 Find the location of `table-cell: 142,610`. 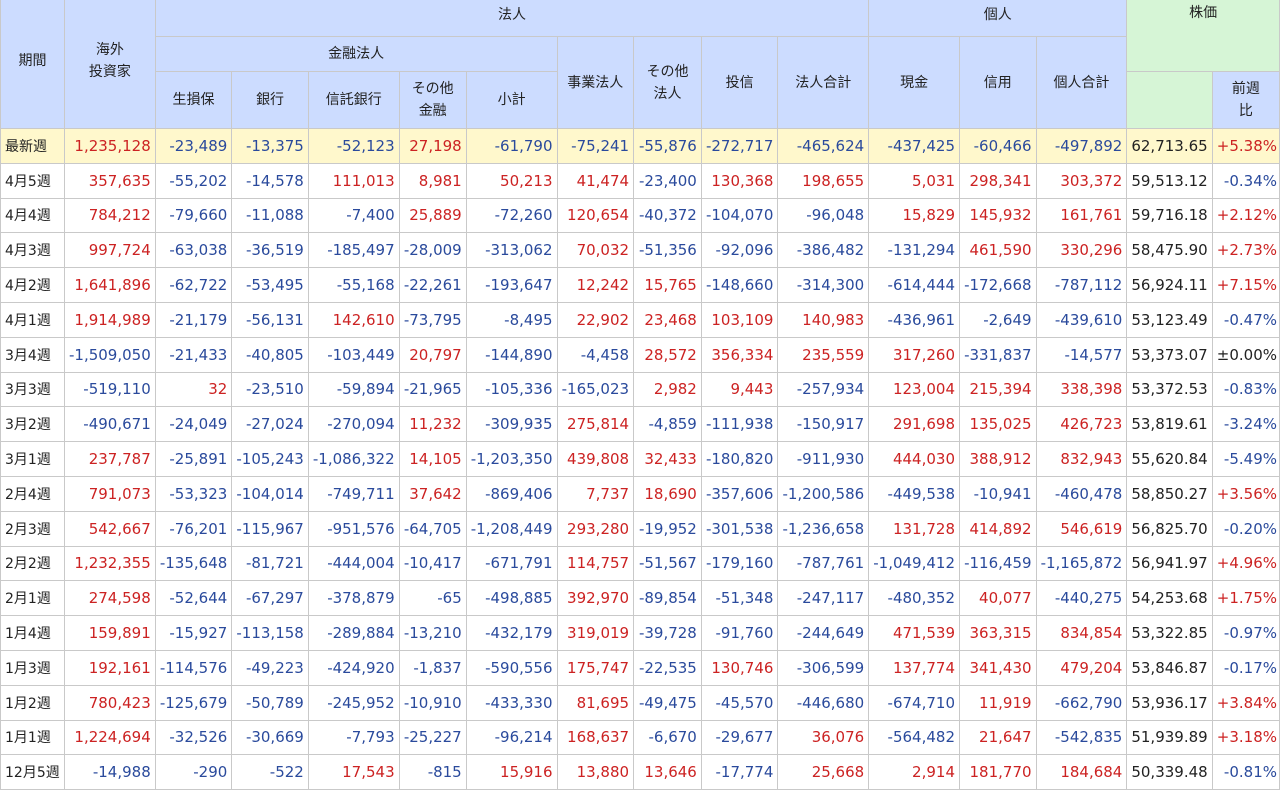

table-cell: 142,610 is located at coordinates (353, 319).